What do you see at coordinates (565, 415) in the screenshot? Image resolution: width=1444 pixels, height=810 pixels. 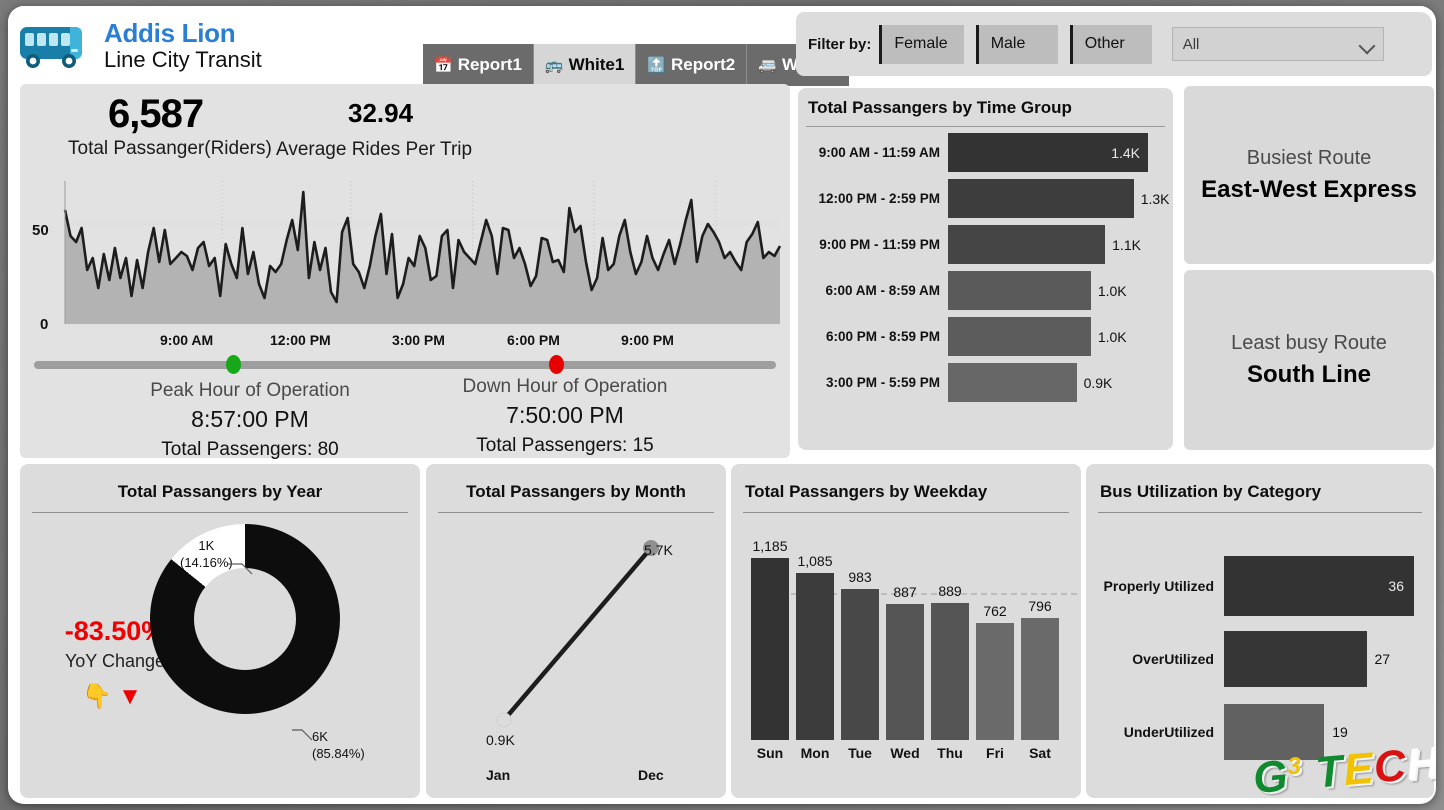 I see `down-hour-time: 7:50:00 PM` at bounding box center [565, 415].